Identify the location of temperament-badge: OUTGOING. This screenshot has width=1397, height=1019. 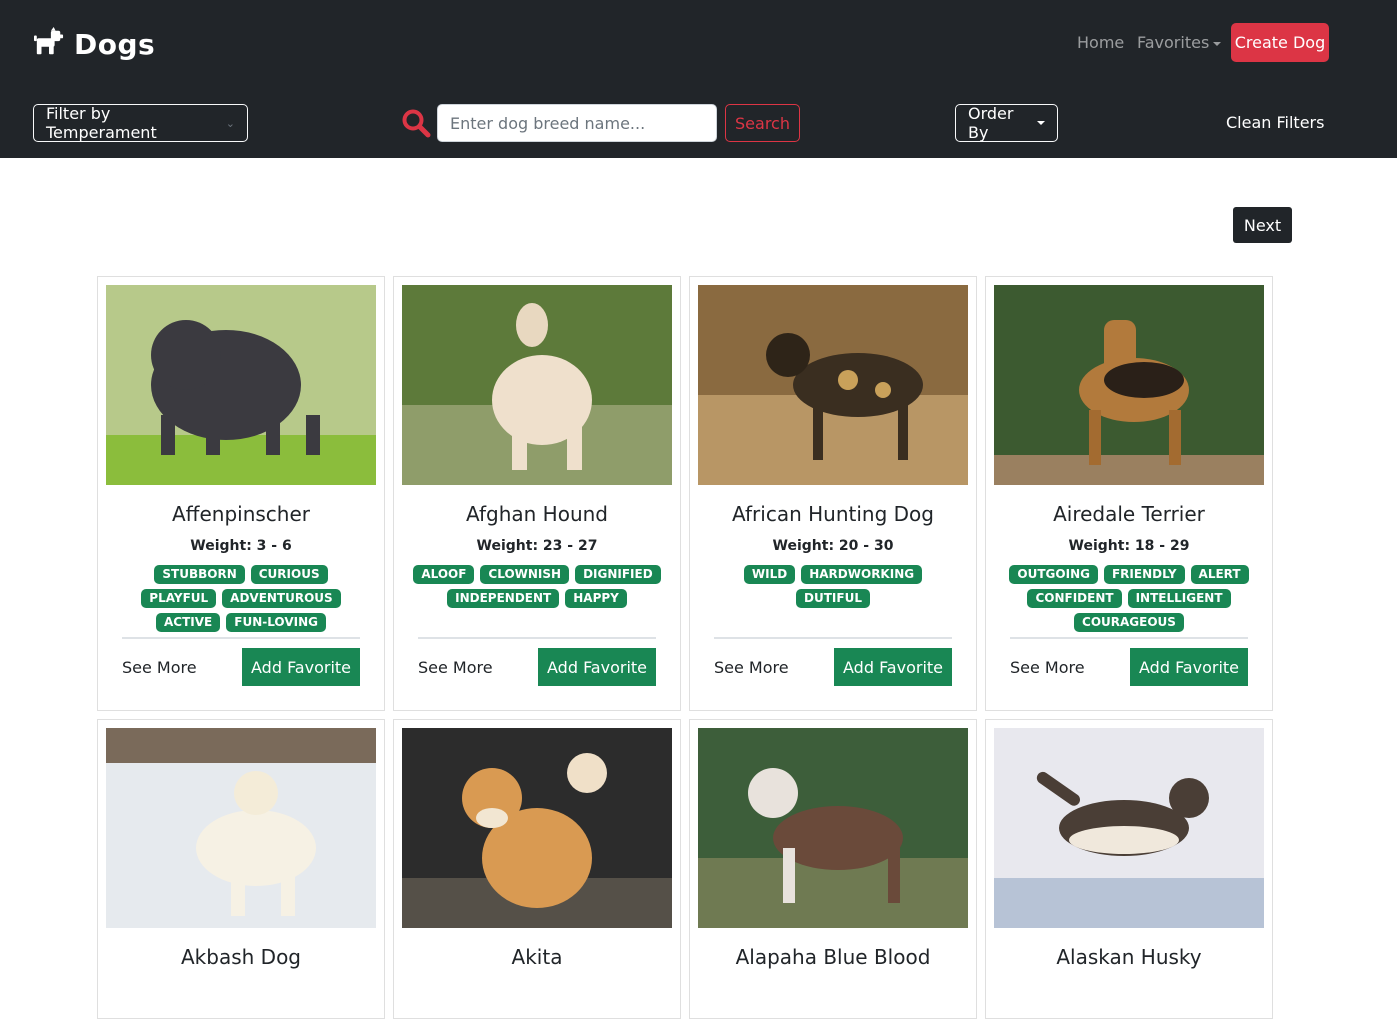
(1053, 574).